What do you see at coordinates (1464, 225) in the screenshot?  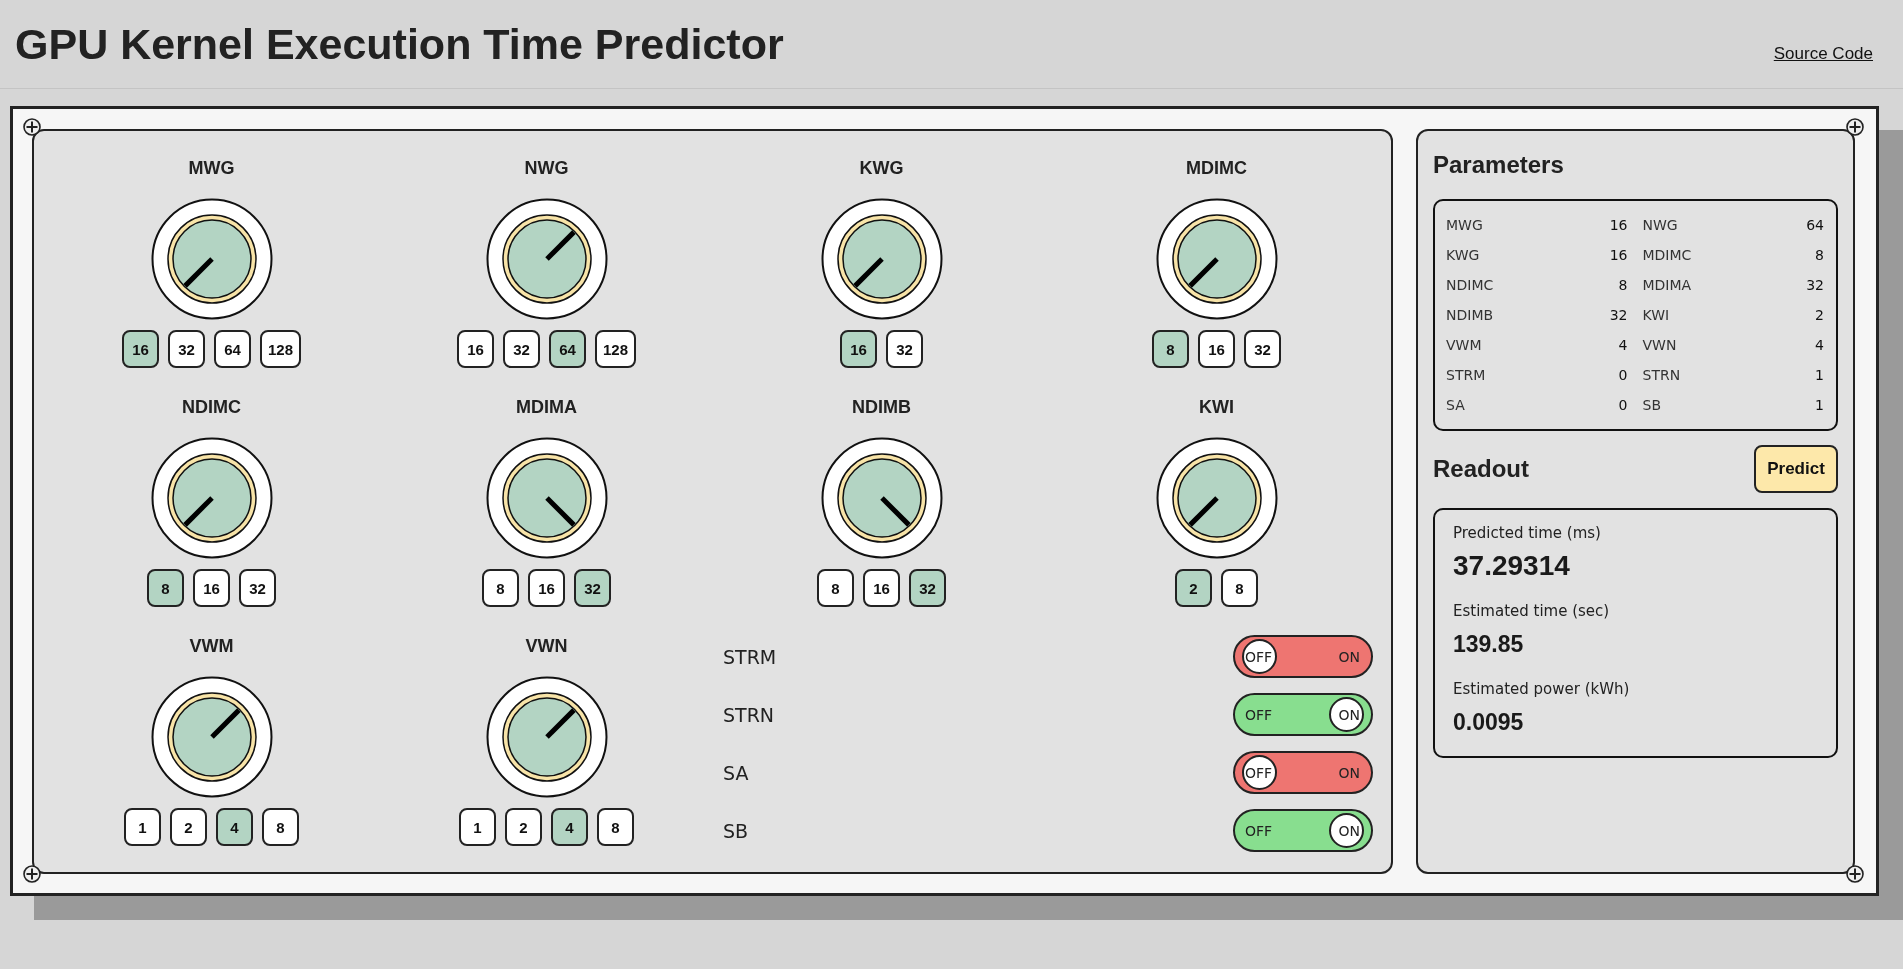 I see `parameter-name: MWG` at bounding box center [1464, 225].